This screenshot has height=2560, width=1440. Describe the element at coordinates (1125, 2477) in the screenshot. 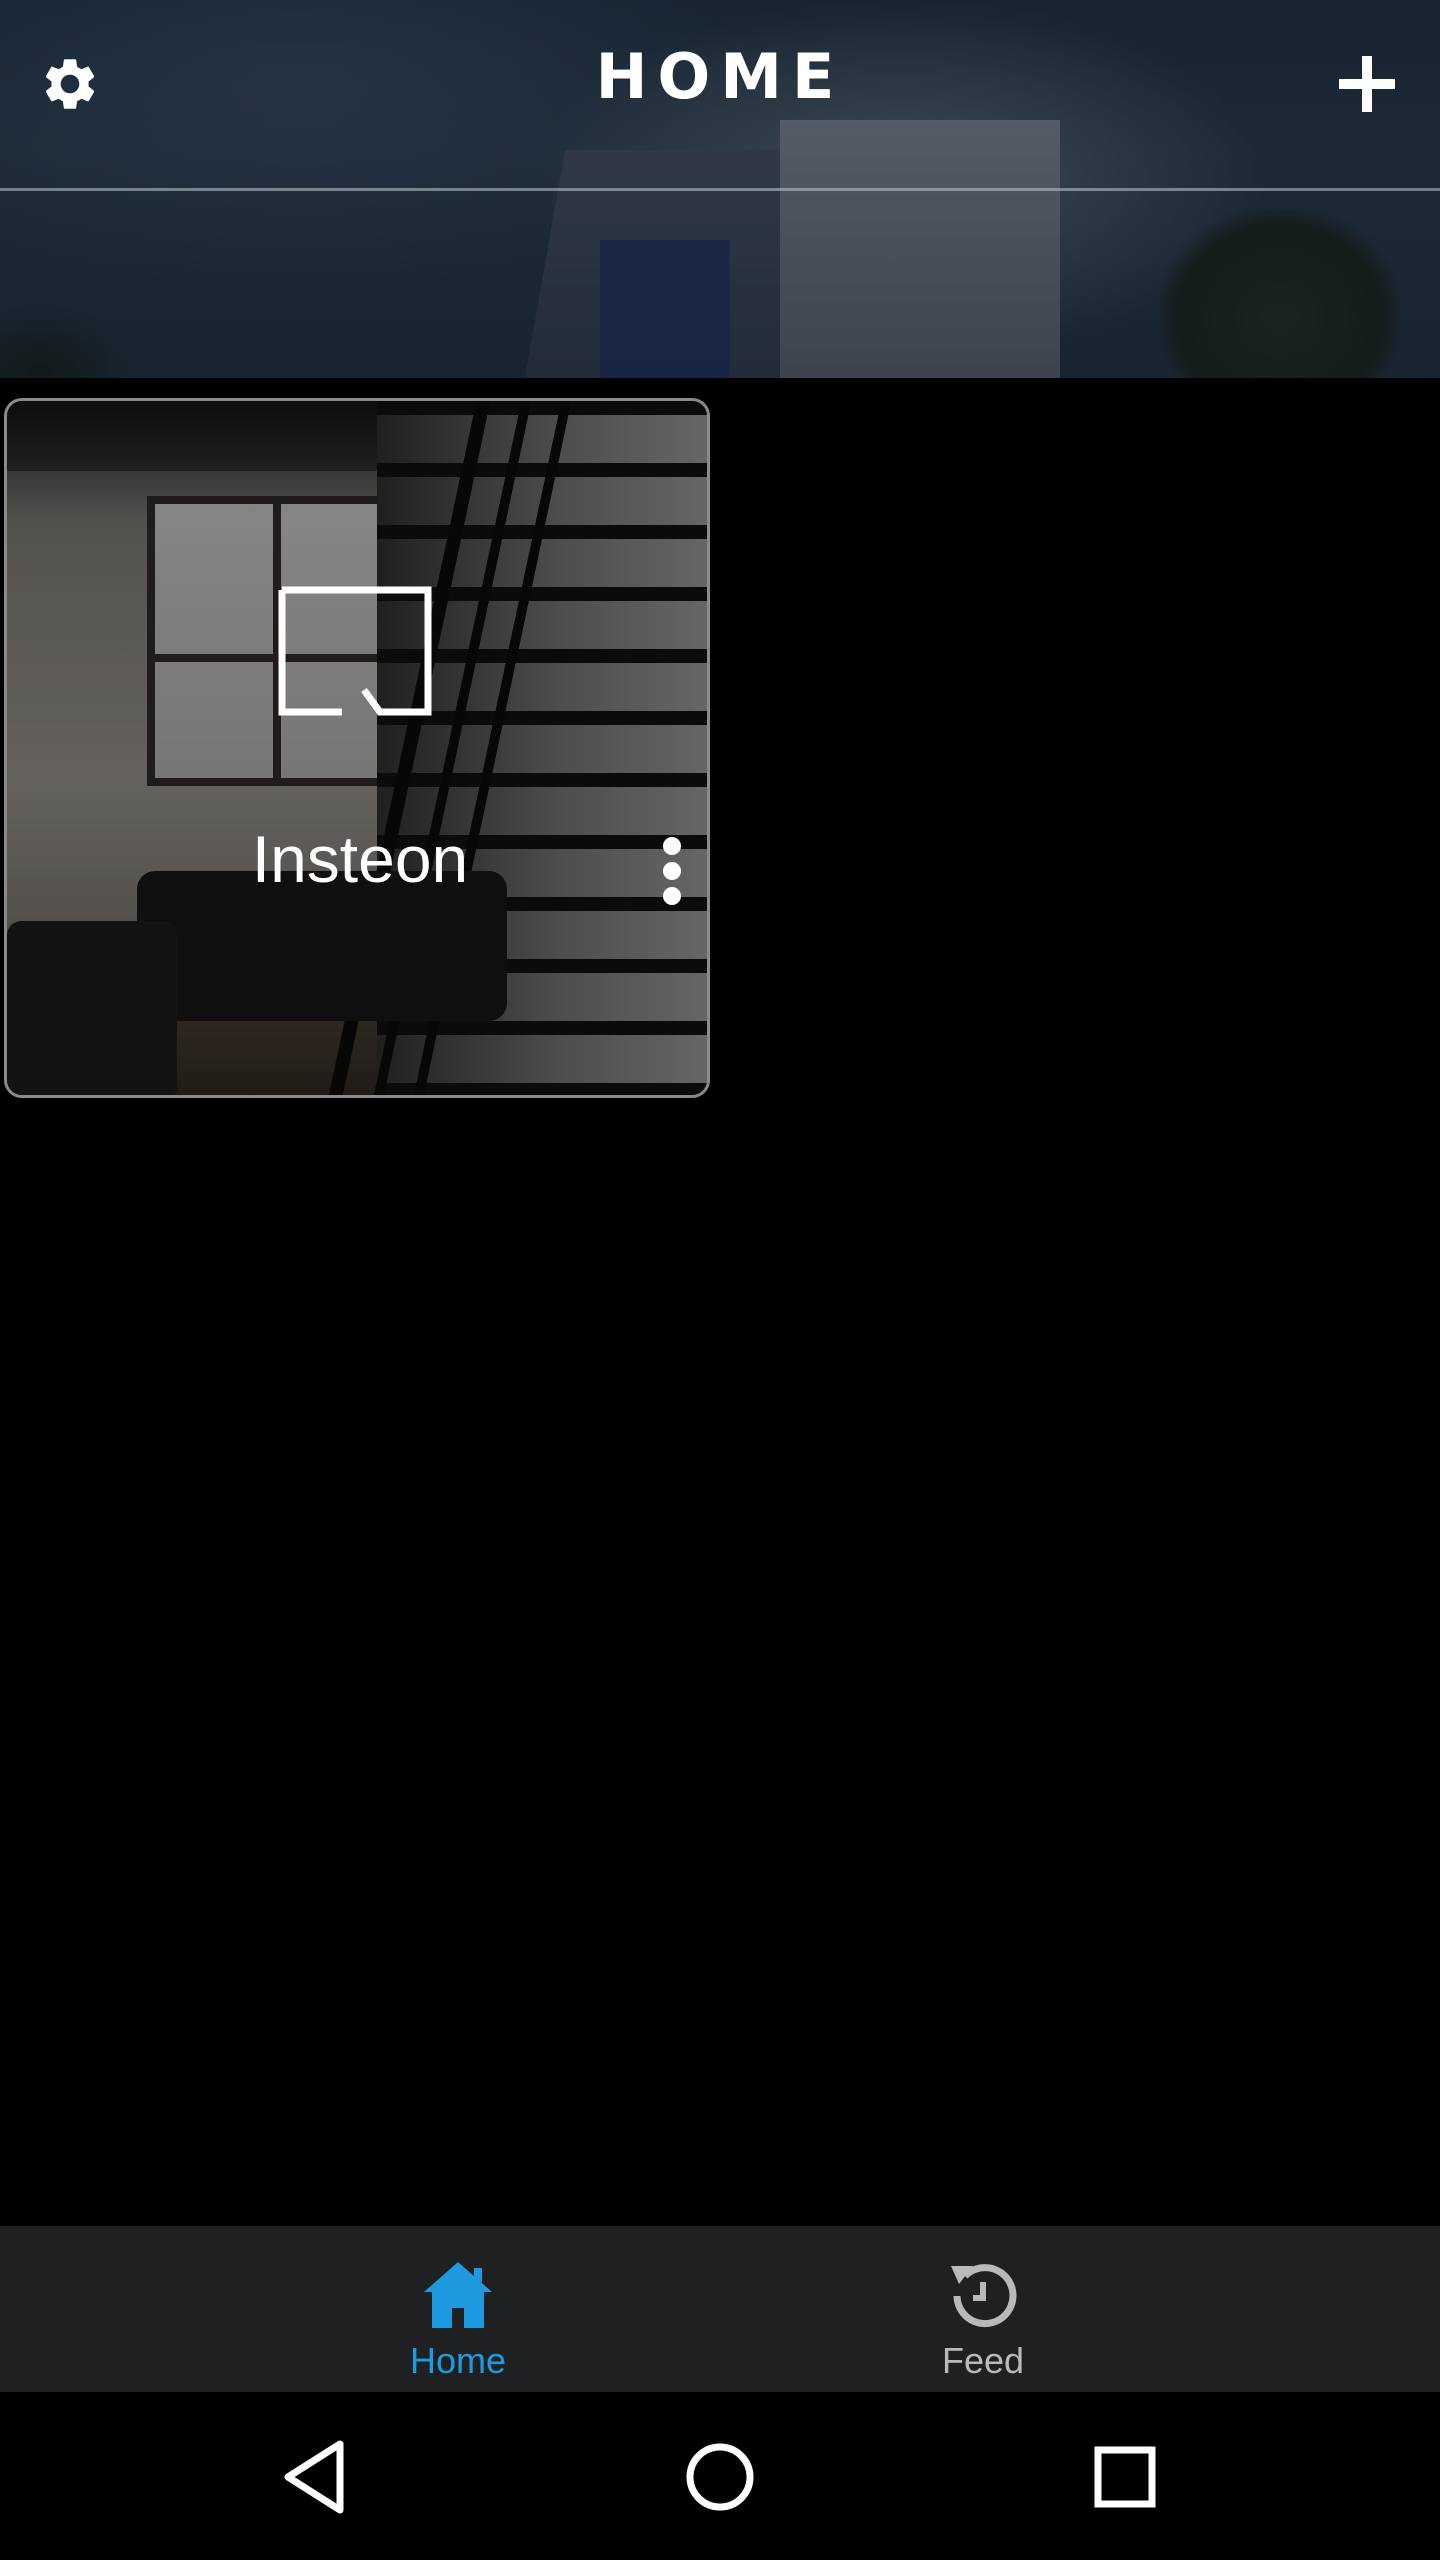

I see `recents-square-icon` at that location.